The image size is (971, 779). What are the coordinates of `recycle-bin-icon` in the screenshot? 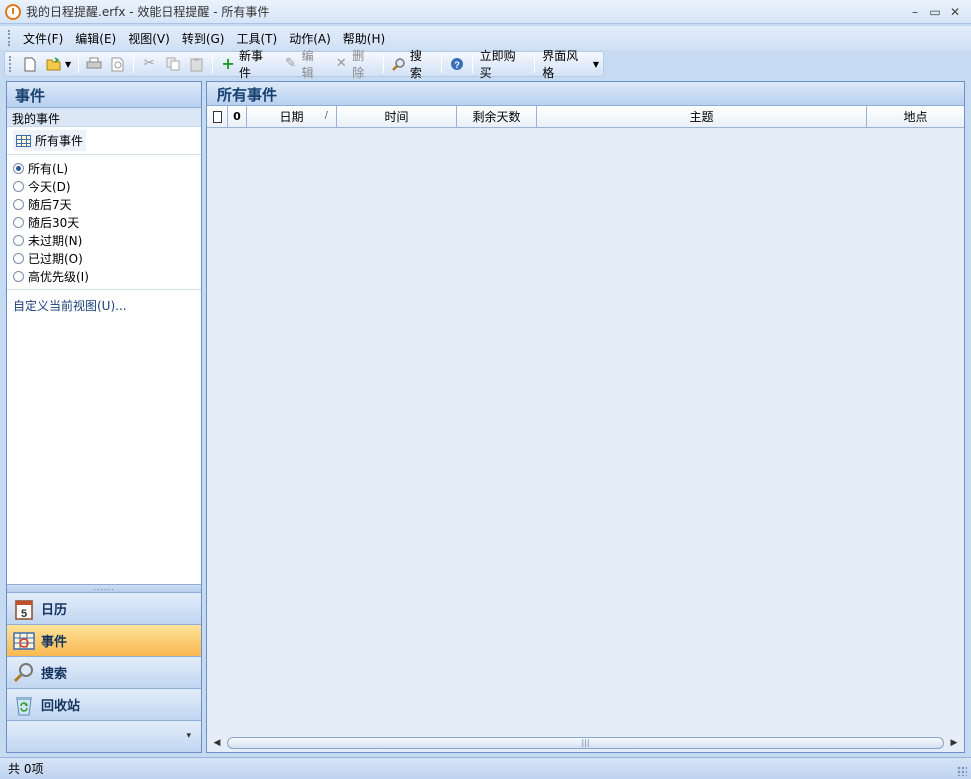 It's located at (24, 705).